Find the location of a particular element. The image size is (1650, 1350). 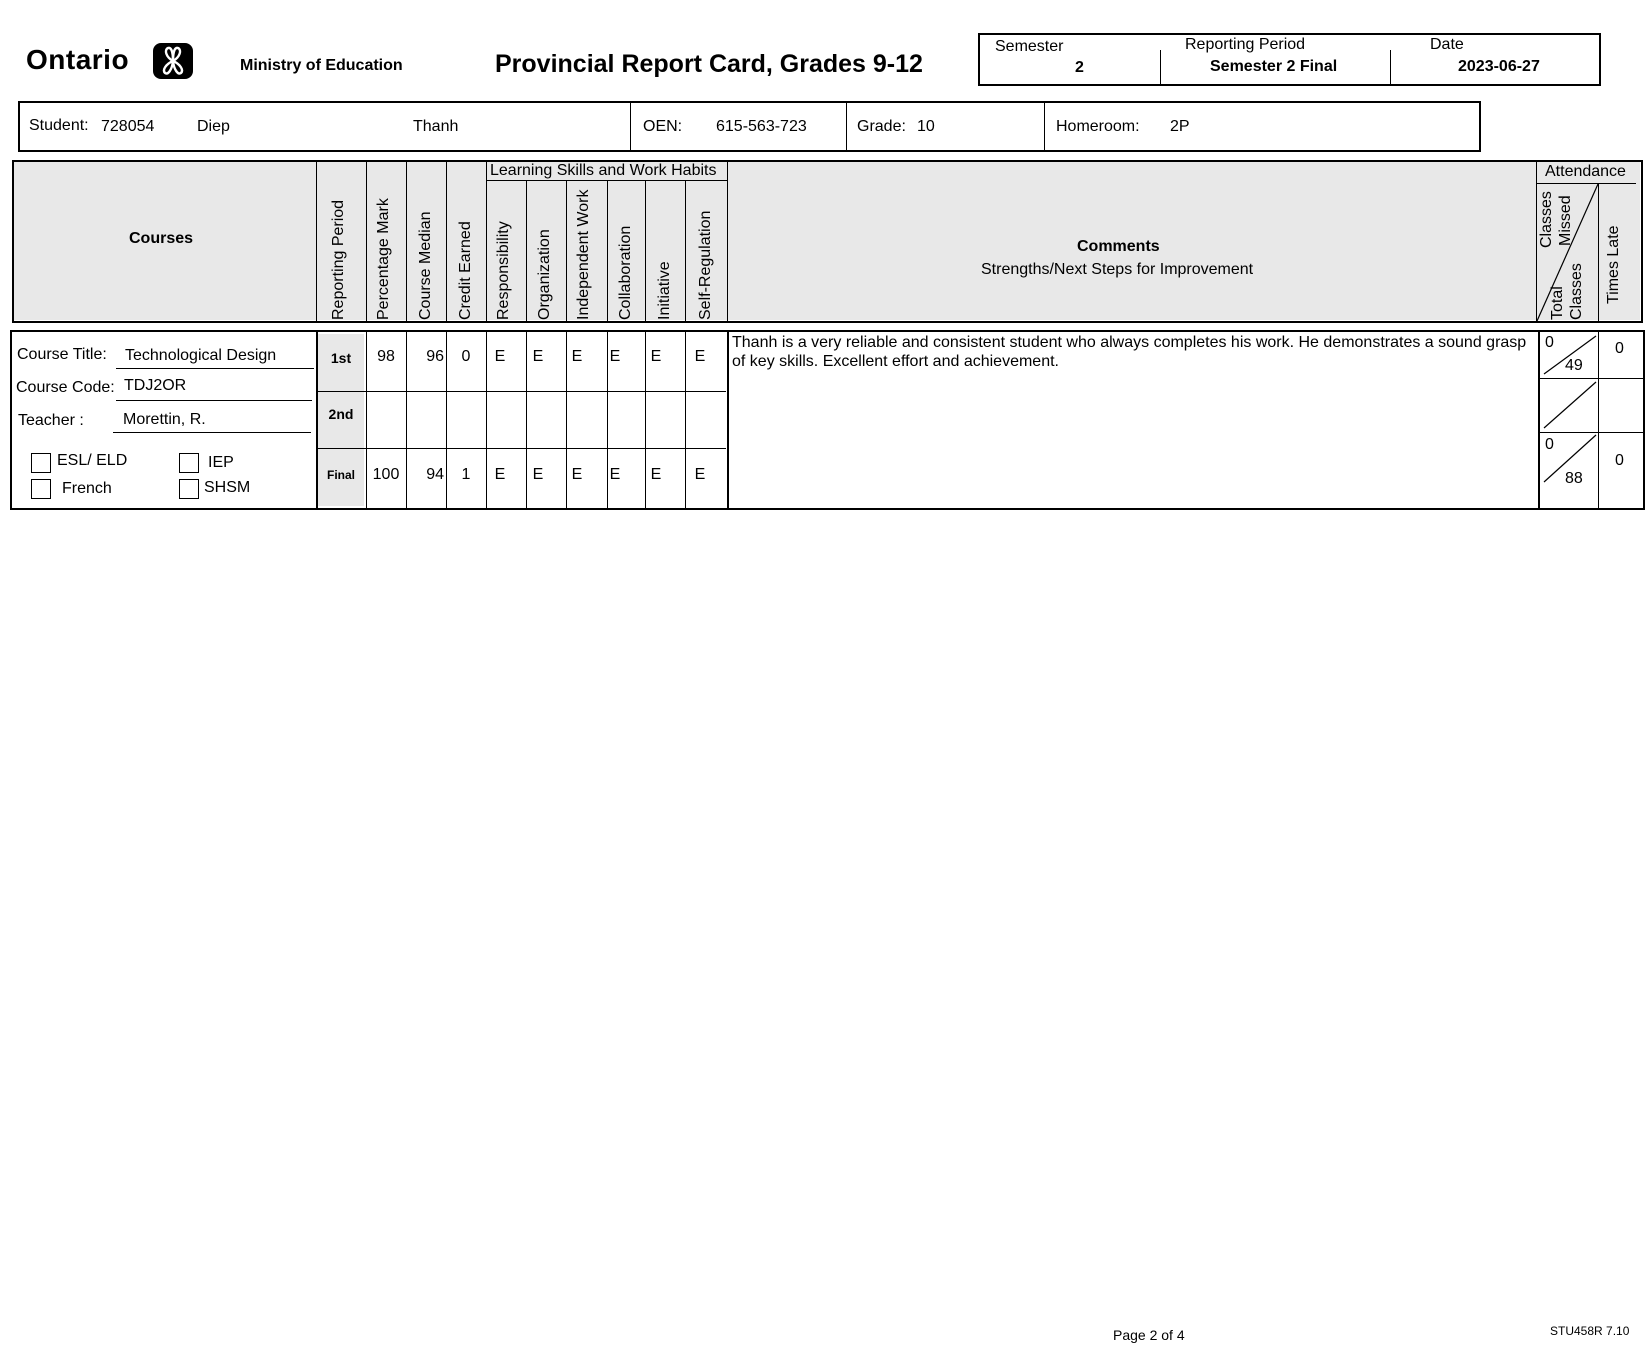

course-title-value: Technological Design is located at coordinates (201, 355).